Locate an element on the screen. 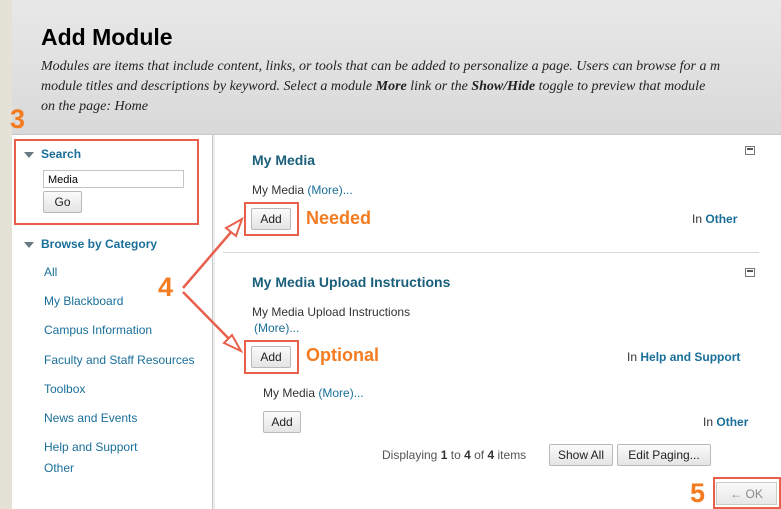  ok-highlight-box is located at coordinates (747, 493).